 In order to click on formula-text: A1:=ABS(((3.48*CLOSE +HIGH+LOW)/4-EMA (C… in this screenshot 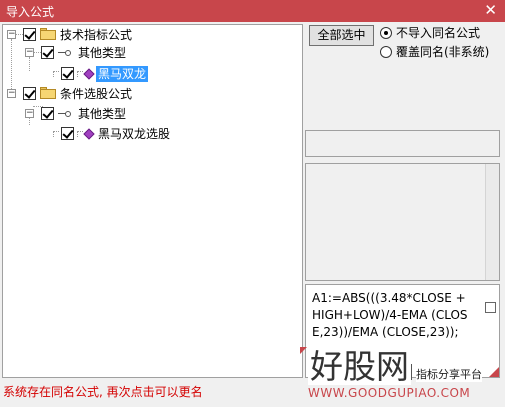, I will do `click(390, 315)`.